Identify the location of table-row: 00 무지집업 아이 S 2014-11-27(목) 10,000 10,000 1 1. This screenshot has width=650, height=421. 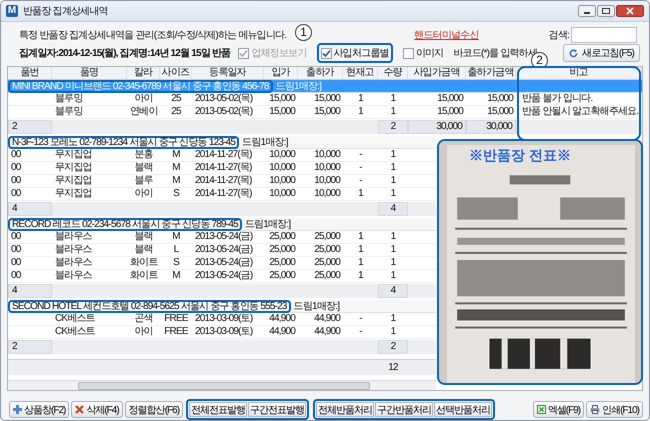
(222, 194).